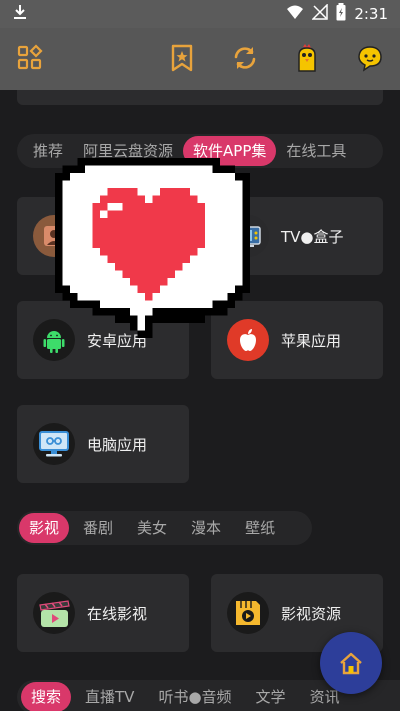  Describe the element at coordinates (182, 58) in the screenshot. I see `bookmark-star-icon` at that location.